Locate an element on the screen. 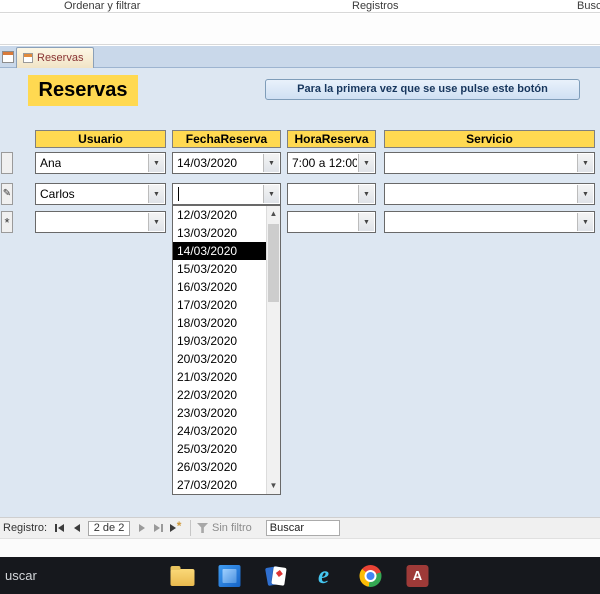  form-icon is located at coordinates (28, 58).